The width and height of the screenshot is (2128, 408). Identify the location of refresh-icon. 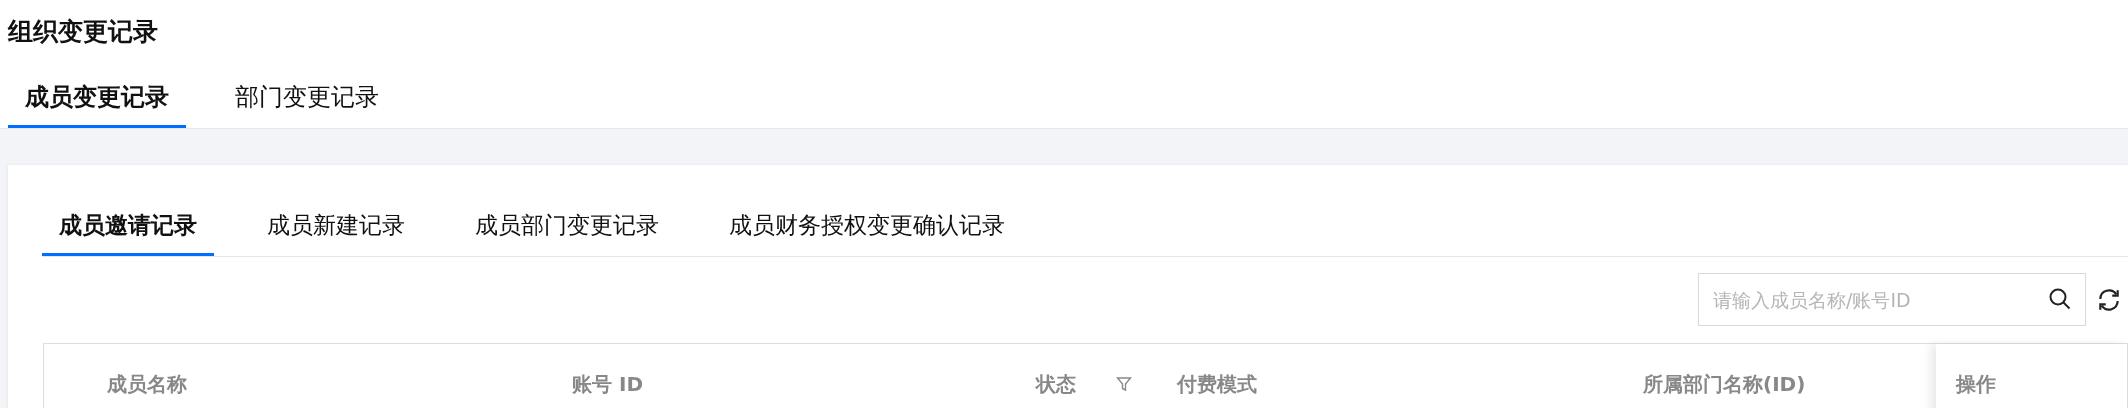
(2109, 299).